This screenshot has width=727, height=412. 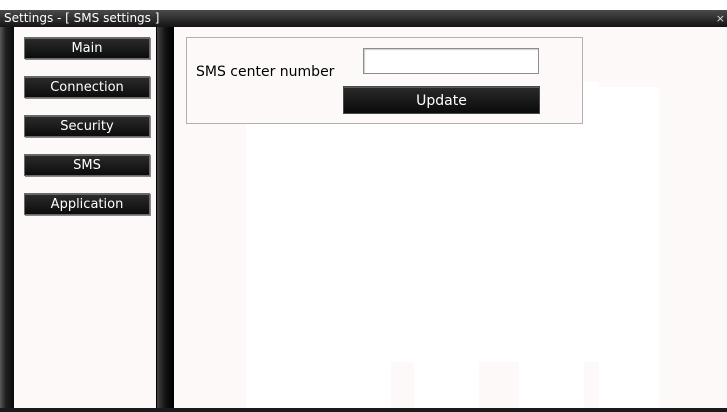 I want to click on top-background-strip, so click(x=363, y=5).